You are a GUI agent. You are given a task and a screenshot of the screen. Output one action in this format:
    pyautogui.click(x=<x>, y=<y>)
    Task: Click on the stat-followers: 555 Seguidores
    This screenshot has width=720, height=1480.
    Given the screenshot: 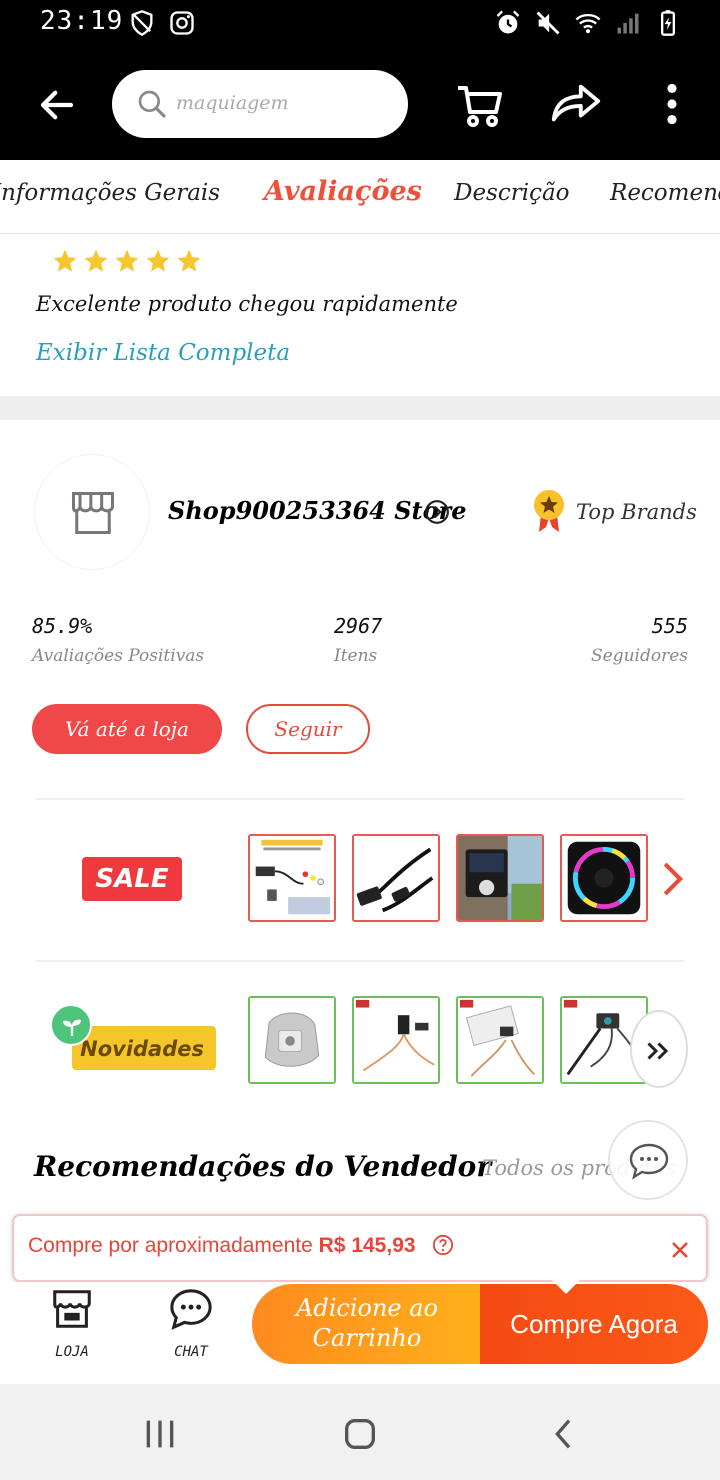 What is the action you would take?
    pyautogui.click(x=639, y=640)
    